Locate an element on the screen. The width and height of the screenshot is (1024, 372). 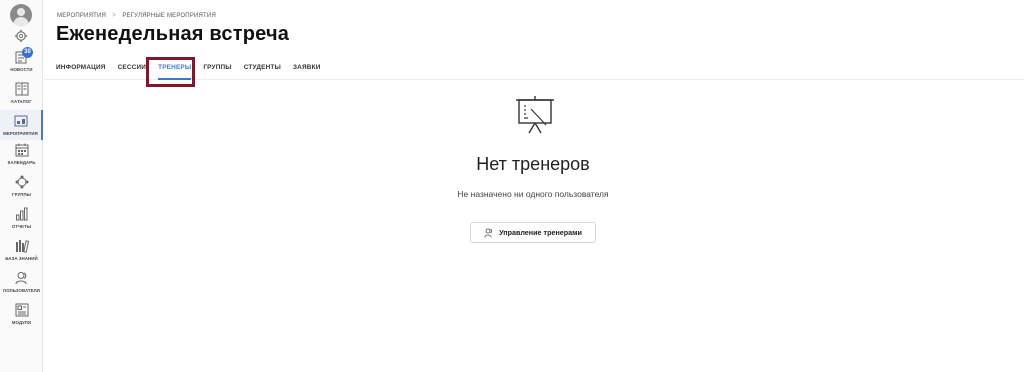
groups-icon is located at coordinates (21, 182).